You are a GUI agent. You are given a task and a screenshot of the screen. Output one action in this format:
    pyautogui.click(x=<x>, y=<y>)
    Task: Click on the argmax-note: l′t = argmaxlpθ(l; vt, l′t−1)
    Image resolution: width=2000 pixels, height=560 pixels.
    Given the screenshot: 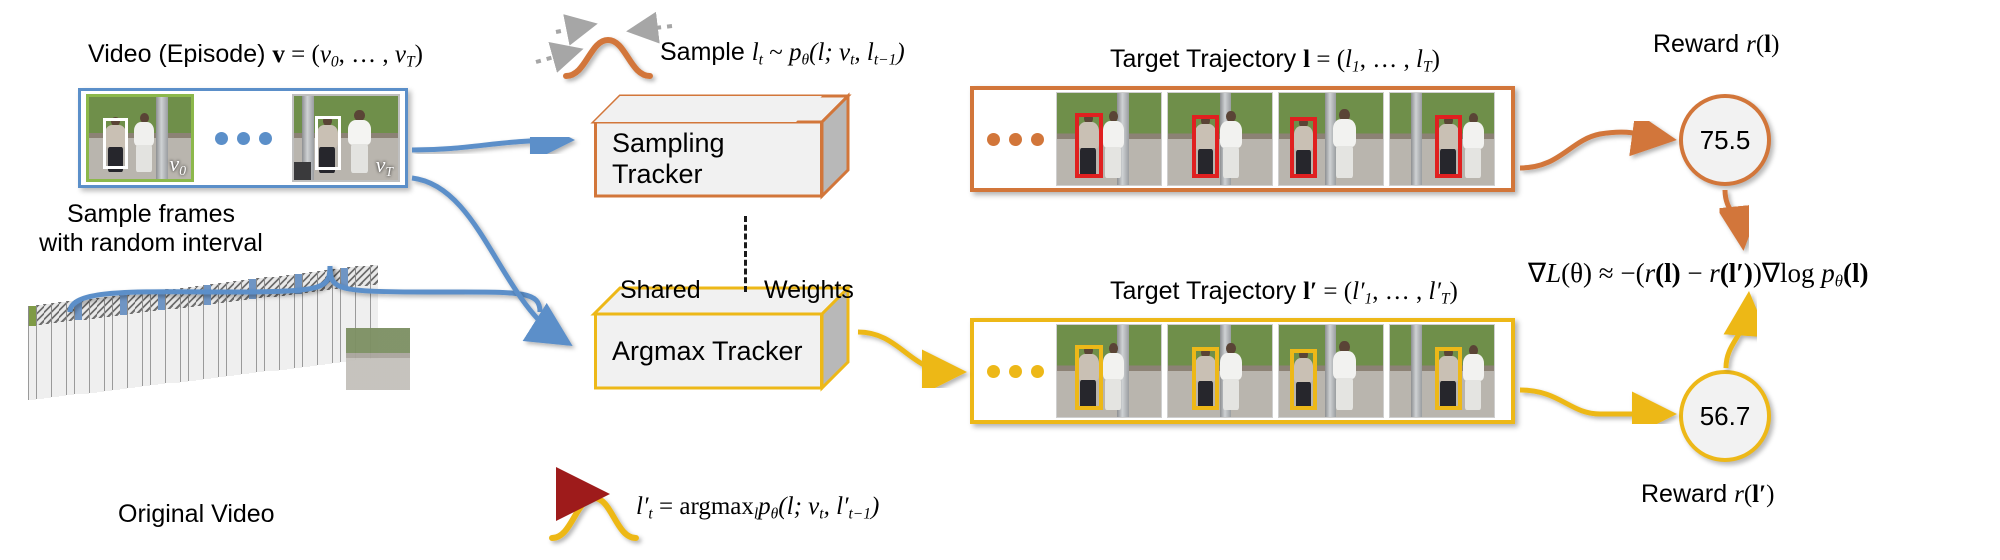 What is the action you would take?
    pyautogui.click(x=758, y=508)
    